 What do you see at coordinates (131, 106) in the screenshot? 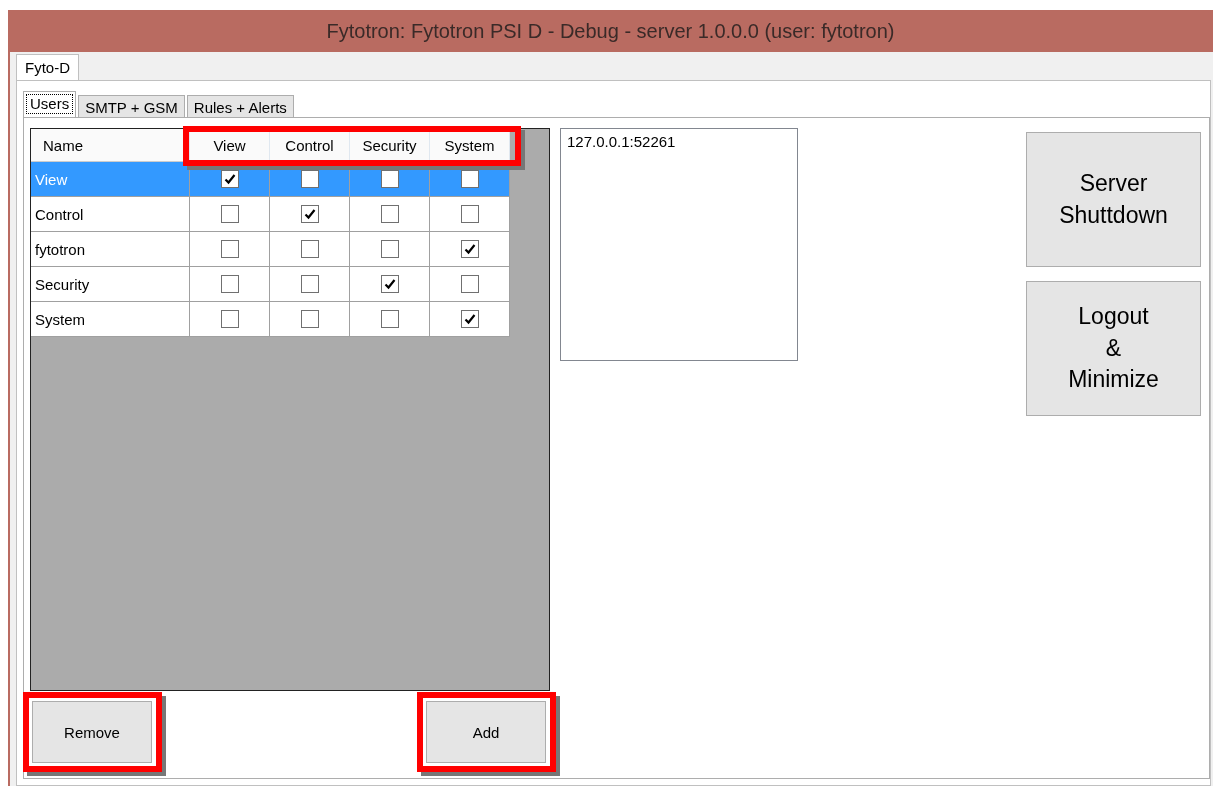
I see `tab: SMTP + GSM` at bounding box center [131, 106].